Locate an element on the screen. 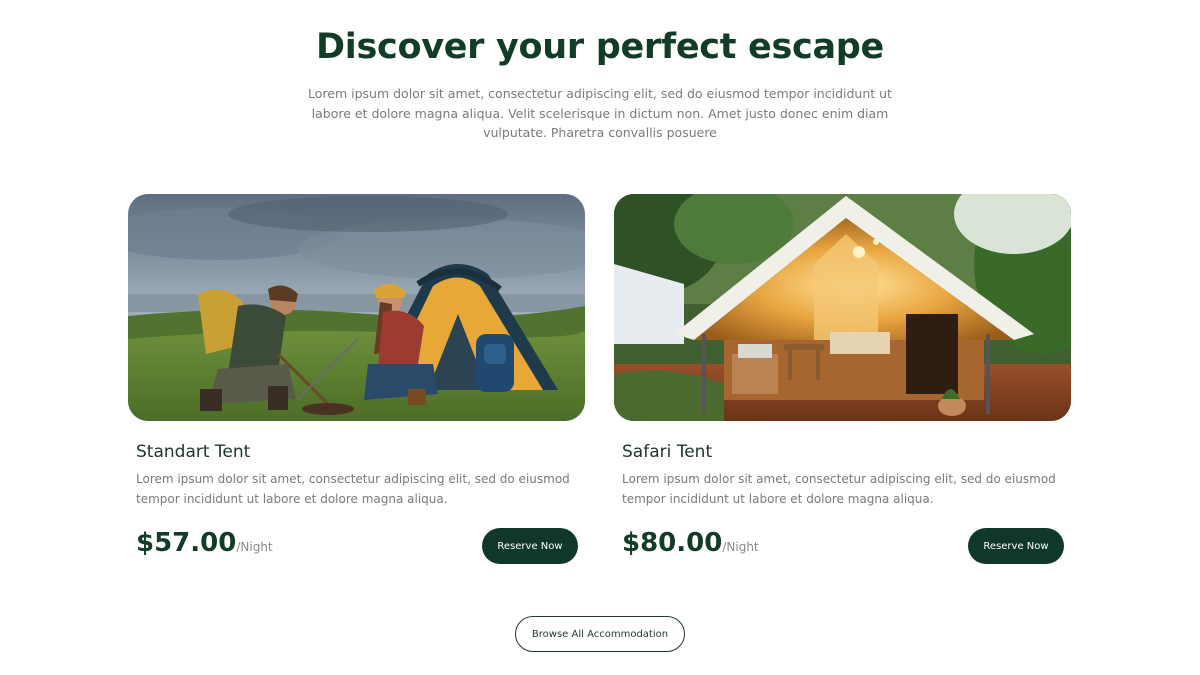 This screenshot has height=675, width=1200. safari-tent-photo is located at coordinates (842, 307).